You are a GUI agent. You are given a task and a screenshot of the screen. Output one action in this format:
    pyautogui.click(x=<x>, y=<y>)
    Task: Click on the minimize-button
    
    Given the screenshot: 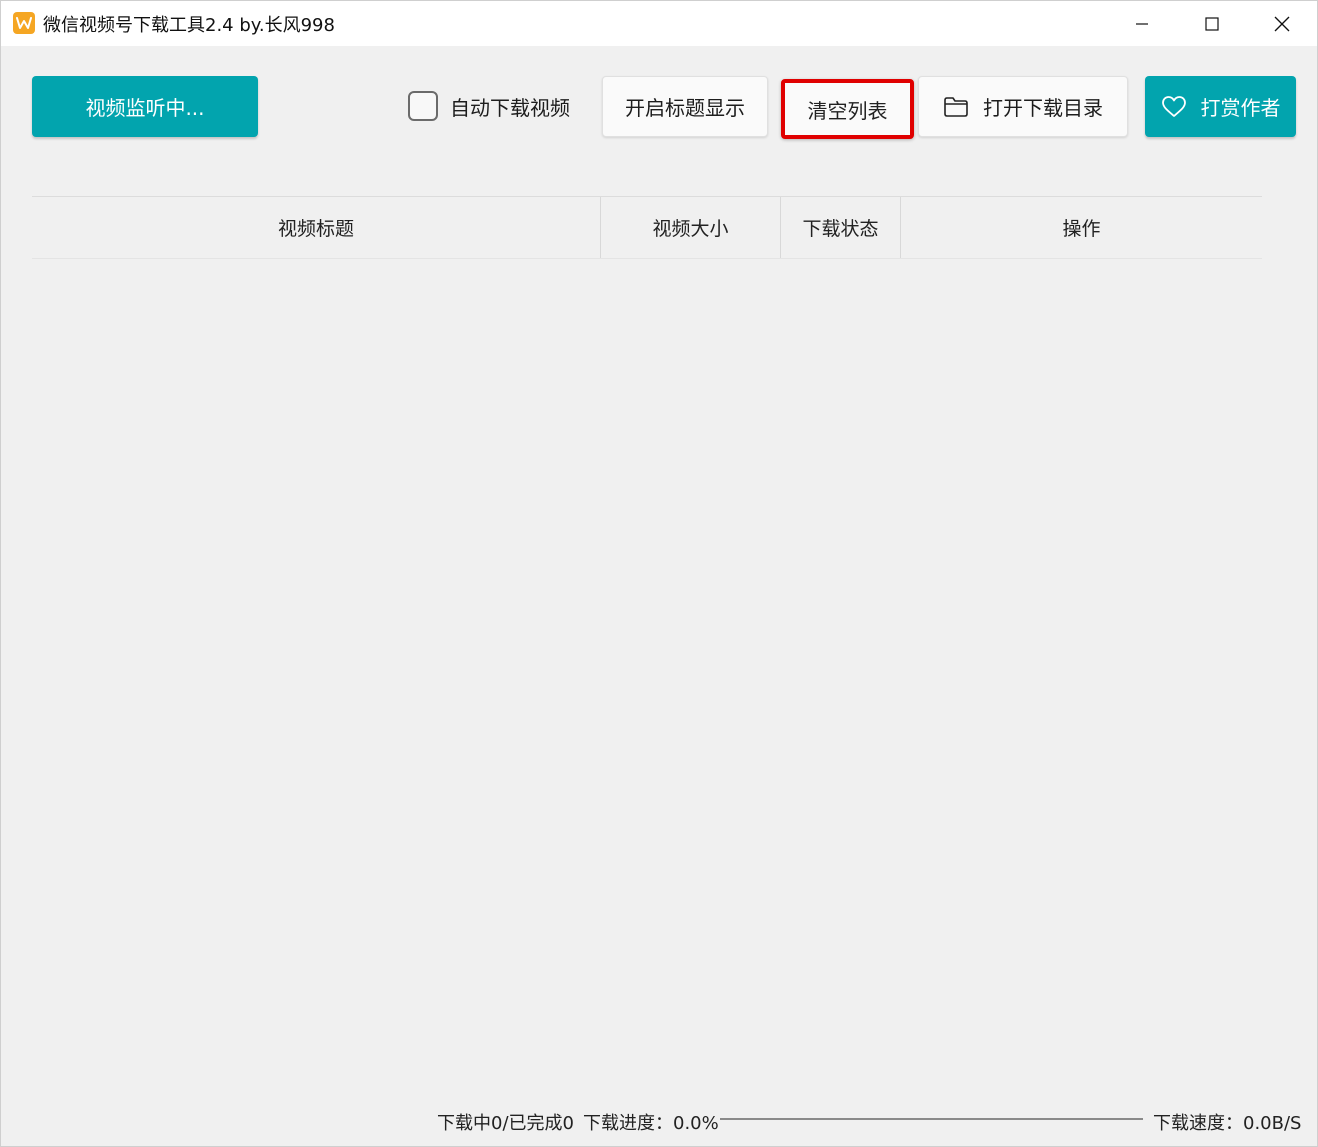 What is the action you would take?
    pyautogui.click(x=1142, y=23)
    